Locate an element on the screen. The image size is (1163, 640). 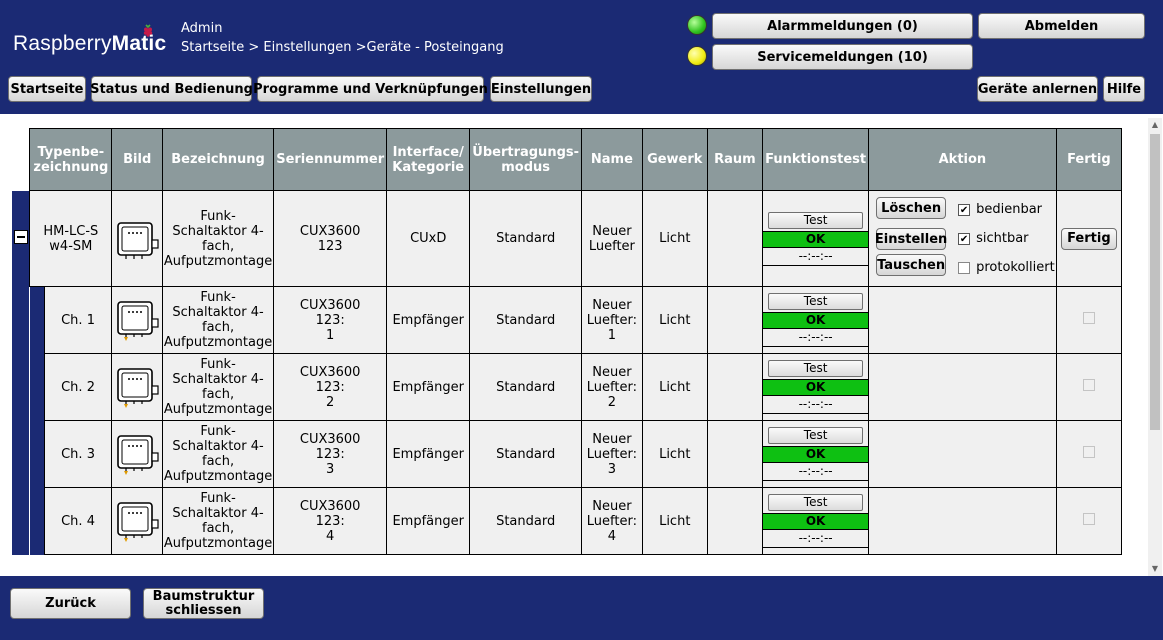
operable-checkbox: ✔ is located at coordinates (964, 209).